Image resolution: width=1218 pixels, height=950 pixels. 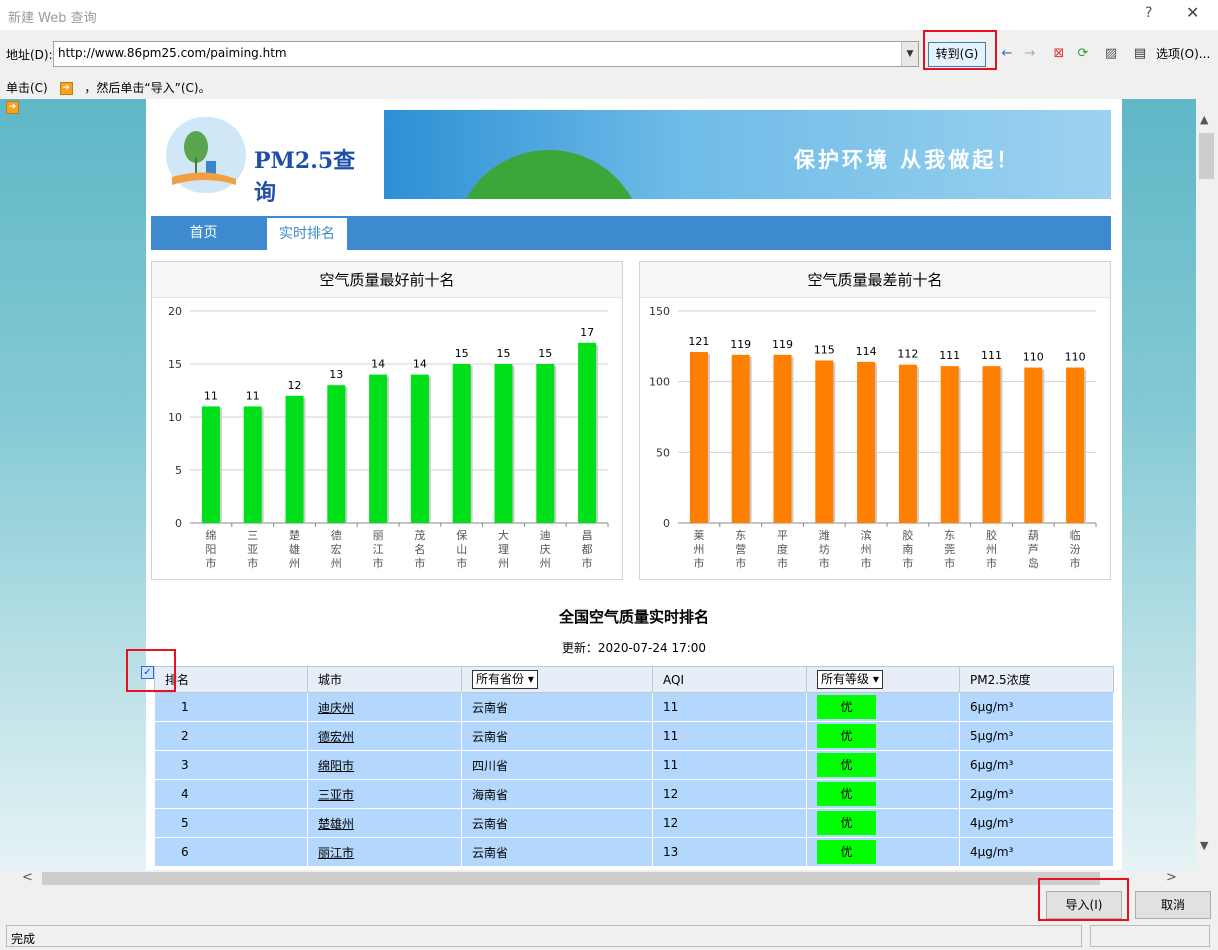 I want to click on scroll-left-icon: <, so click(x=27, y=877).